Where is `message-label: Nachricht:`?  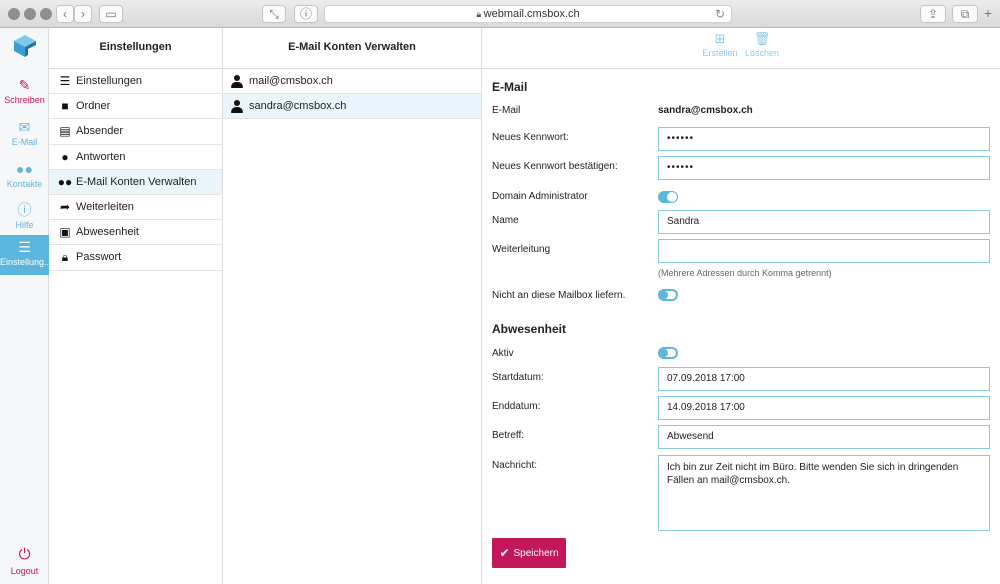
message-label: Nachricht: is located at coordinates (515, 465).